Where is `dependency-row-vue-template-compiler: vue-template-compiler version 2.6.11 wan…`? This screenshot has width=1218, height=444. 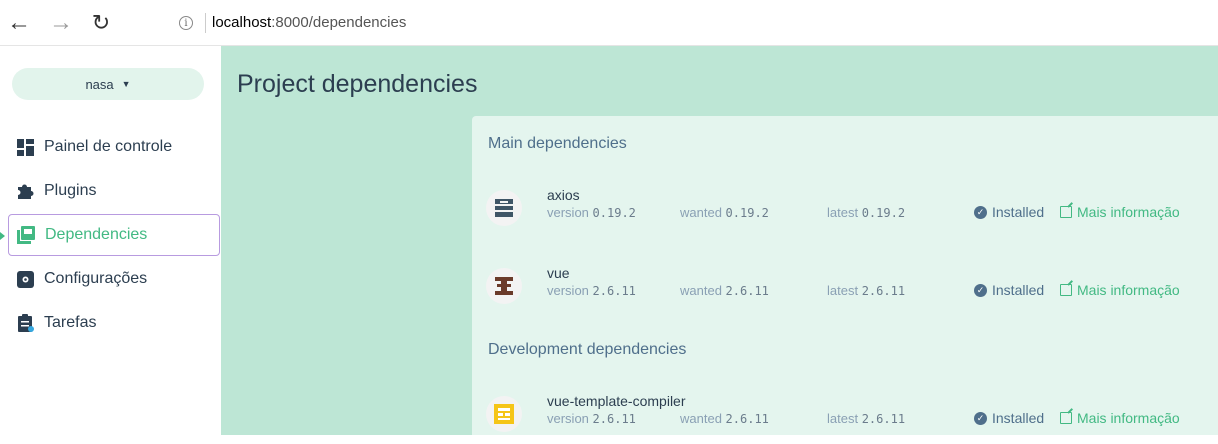
dependency-row-vue-template-compiler: vue-template-compiler version 2.6.11 wan… is located at coordinates (845, 414).